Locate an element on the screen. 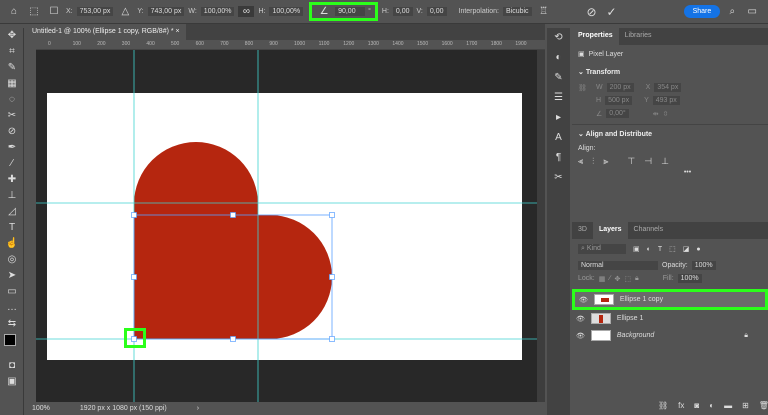 The image size is (768, 415). history-icon: ⟲ is located at coordinates (558, 38).